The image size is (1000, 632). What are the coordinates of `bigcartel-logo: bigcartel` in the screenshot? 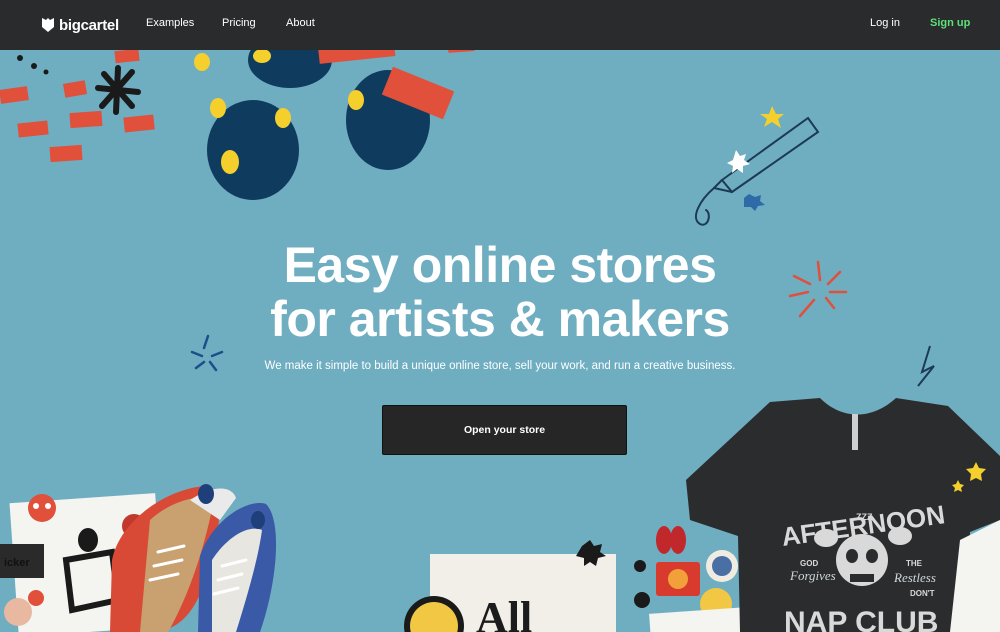 It's located at (80, 25).